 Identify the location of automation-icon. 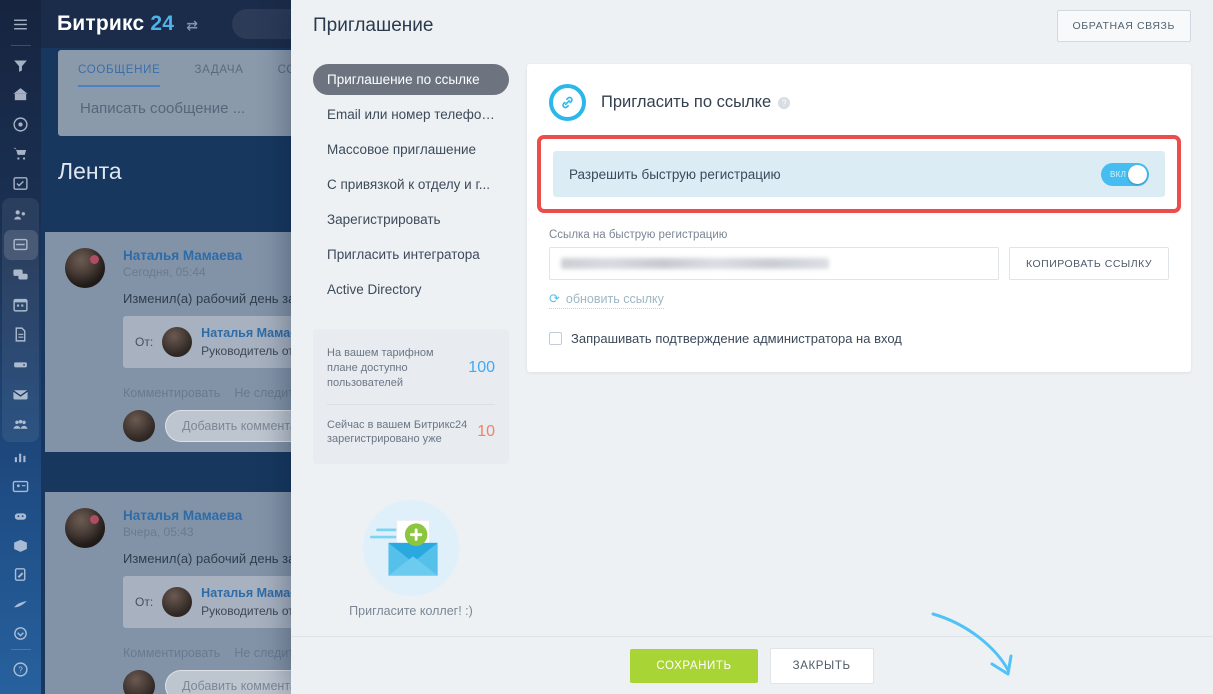
(21, 516).